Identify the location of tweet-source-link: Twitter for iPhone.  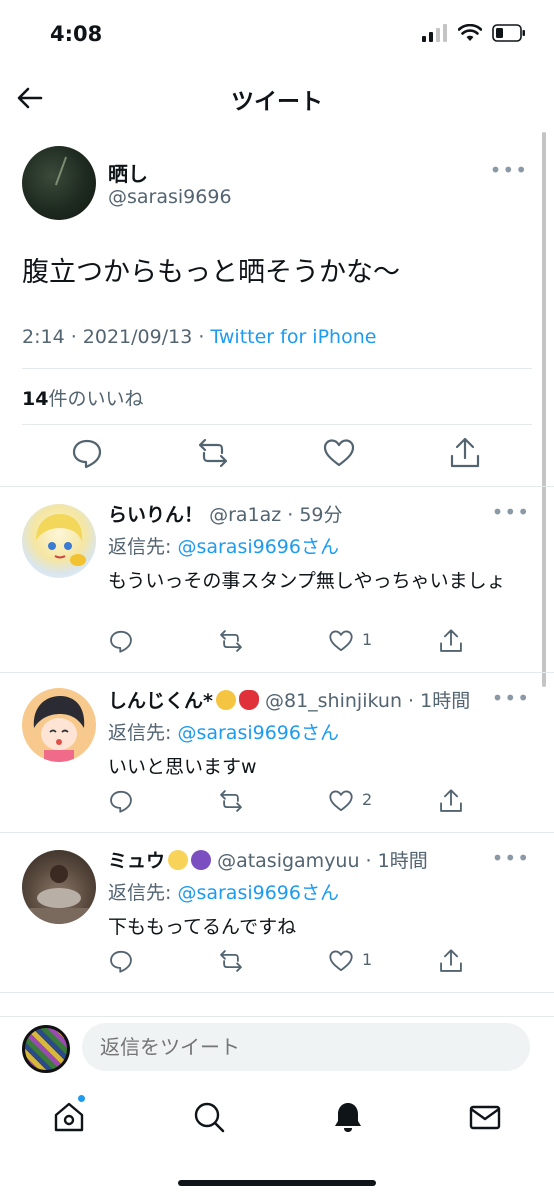
(293, 337).